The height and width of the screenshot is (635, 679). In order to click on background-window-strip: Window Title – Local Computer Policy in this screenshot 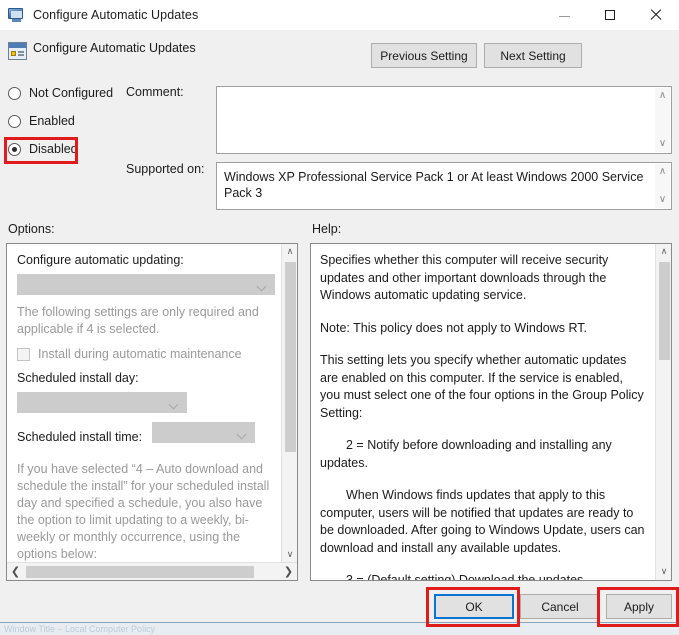, I will do `click(339, 628)`.